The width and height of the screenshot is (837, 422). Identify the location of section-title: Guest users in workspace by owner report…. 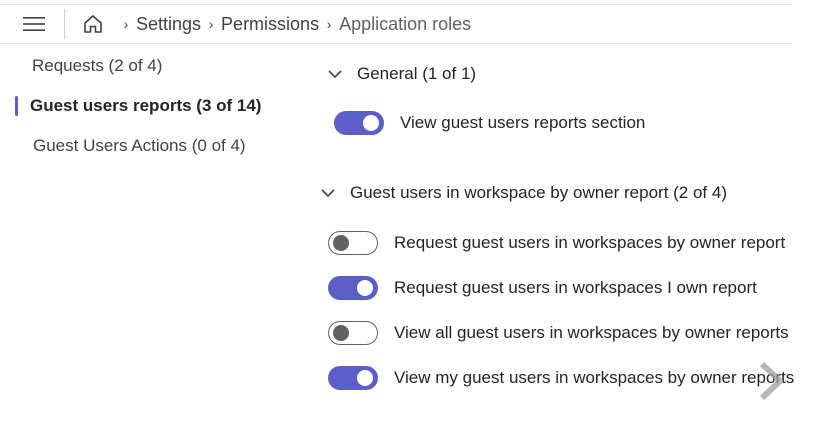
(538, 192).